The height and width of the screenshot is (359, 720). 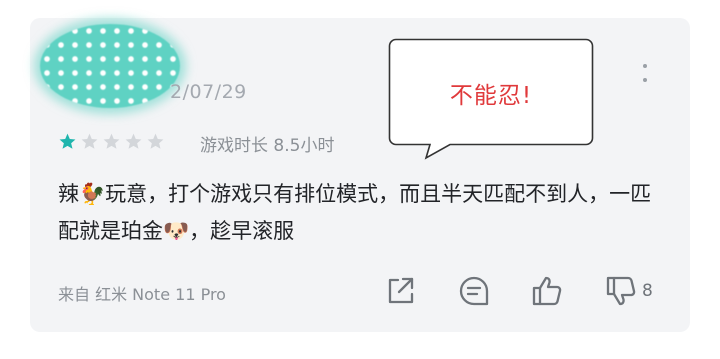 I want to click on comment-icon, so click(x=474, y=291).